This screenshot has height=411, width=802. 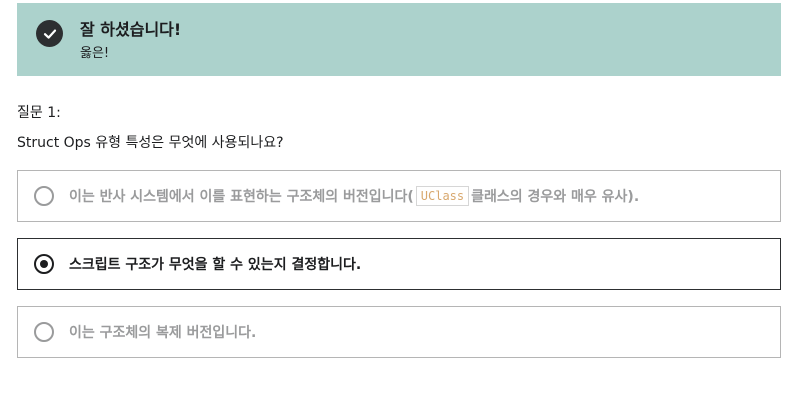 What do you see at coordinates (442, 196) in the screenshot?
I see `code-snippet: UClass` at bounding box center [442, 196].